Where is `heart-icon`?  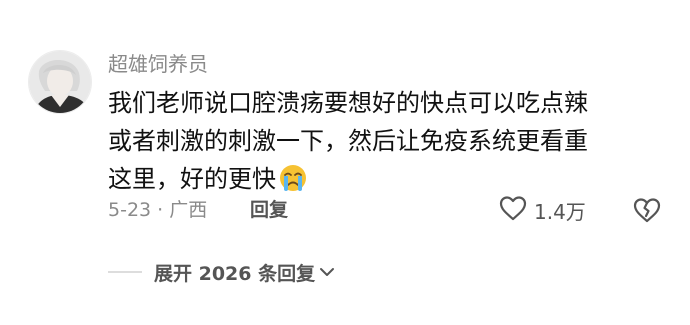
heart-icon is located at coordinates (513, 210).